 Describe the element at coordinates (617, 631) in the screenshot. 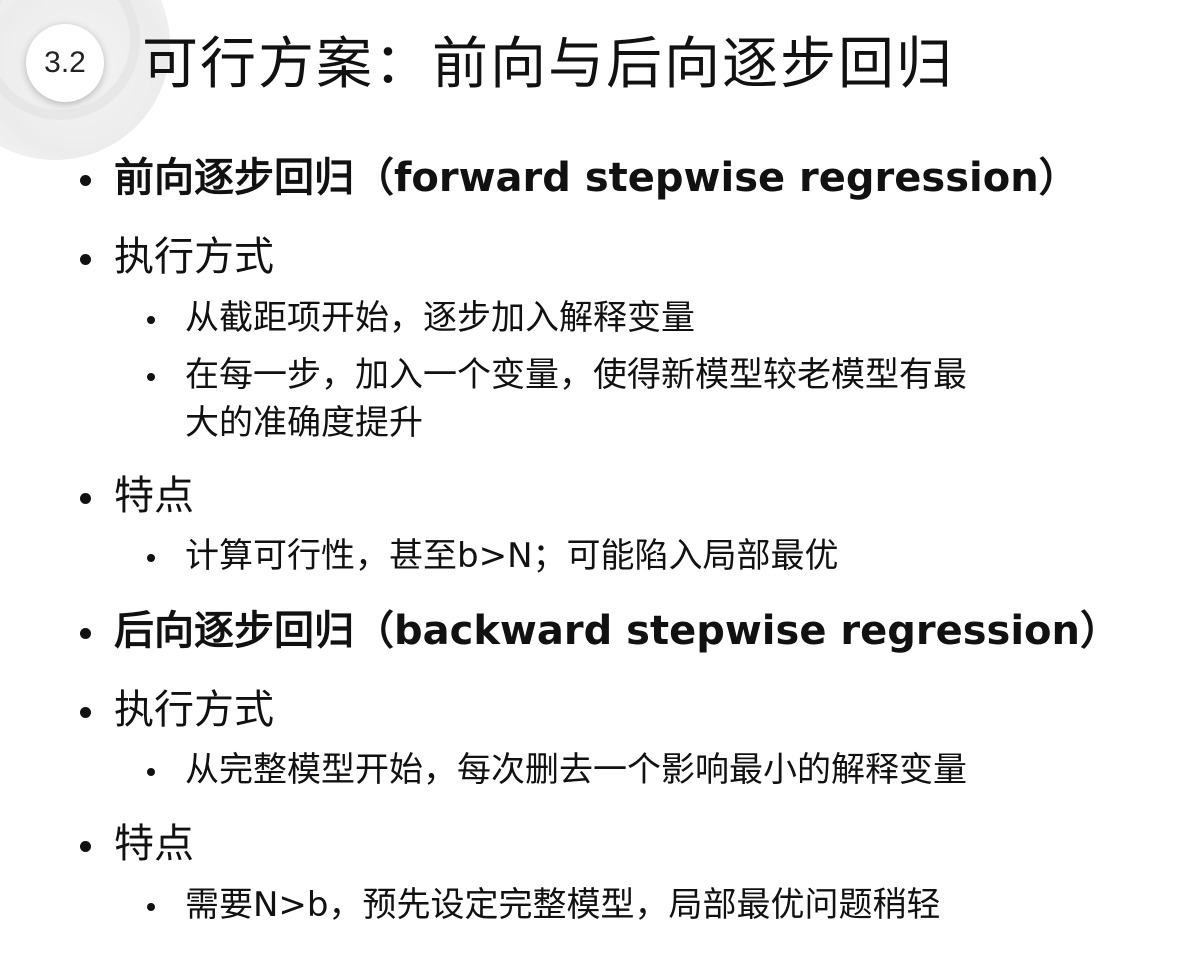

I see `list-item-text: 后向逐步回归（backward stepwise regression）` at that location.